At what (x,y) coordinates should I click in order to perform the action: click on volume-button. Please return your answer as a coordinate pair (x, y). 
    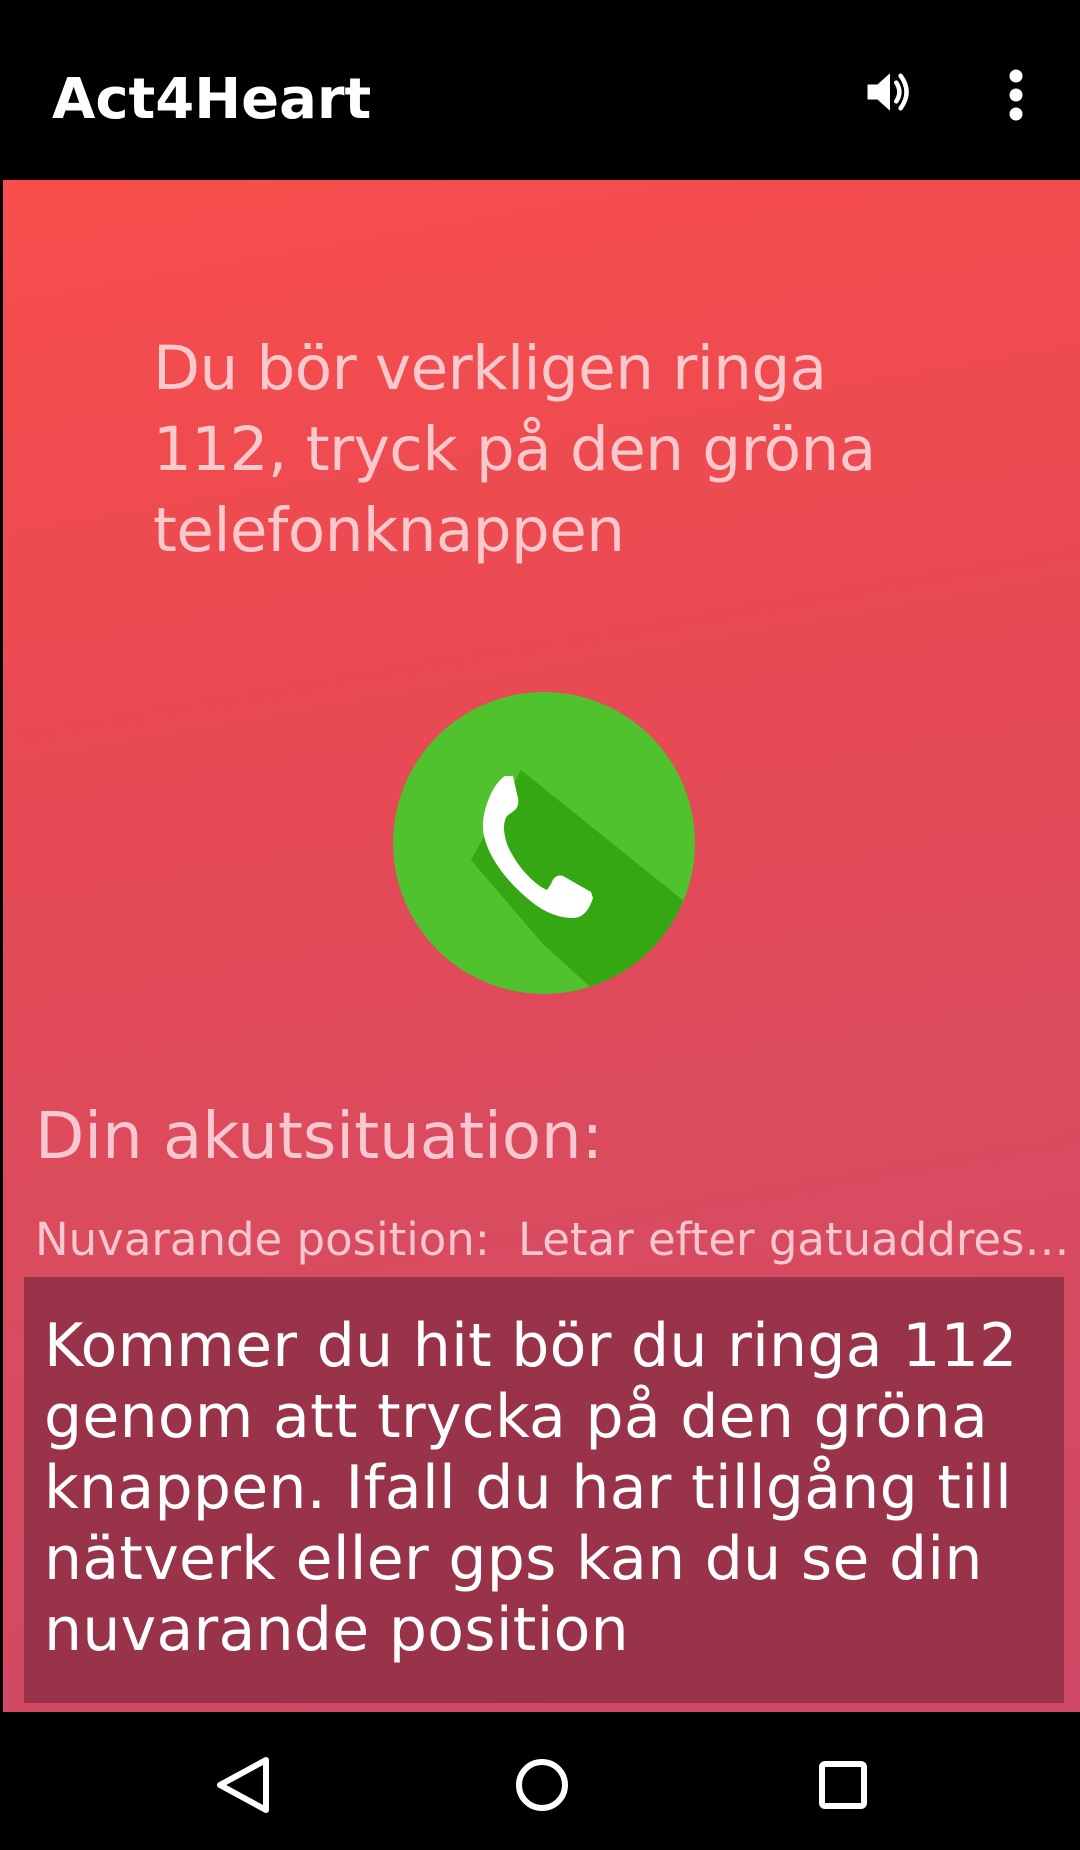
    Looking at the image, I should click on (890, 92).